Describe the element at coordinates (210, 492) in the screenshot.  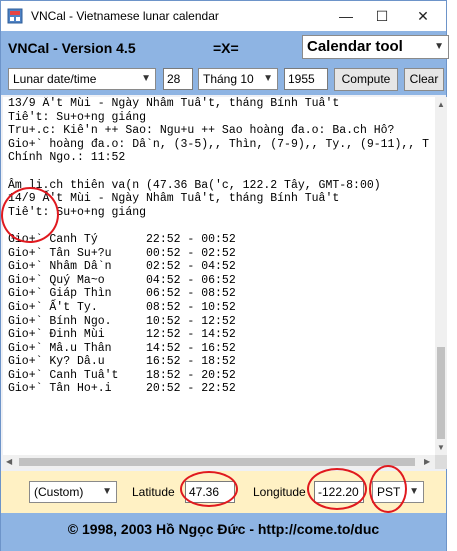
I see `latitude-input: 47.36` at that location.